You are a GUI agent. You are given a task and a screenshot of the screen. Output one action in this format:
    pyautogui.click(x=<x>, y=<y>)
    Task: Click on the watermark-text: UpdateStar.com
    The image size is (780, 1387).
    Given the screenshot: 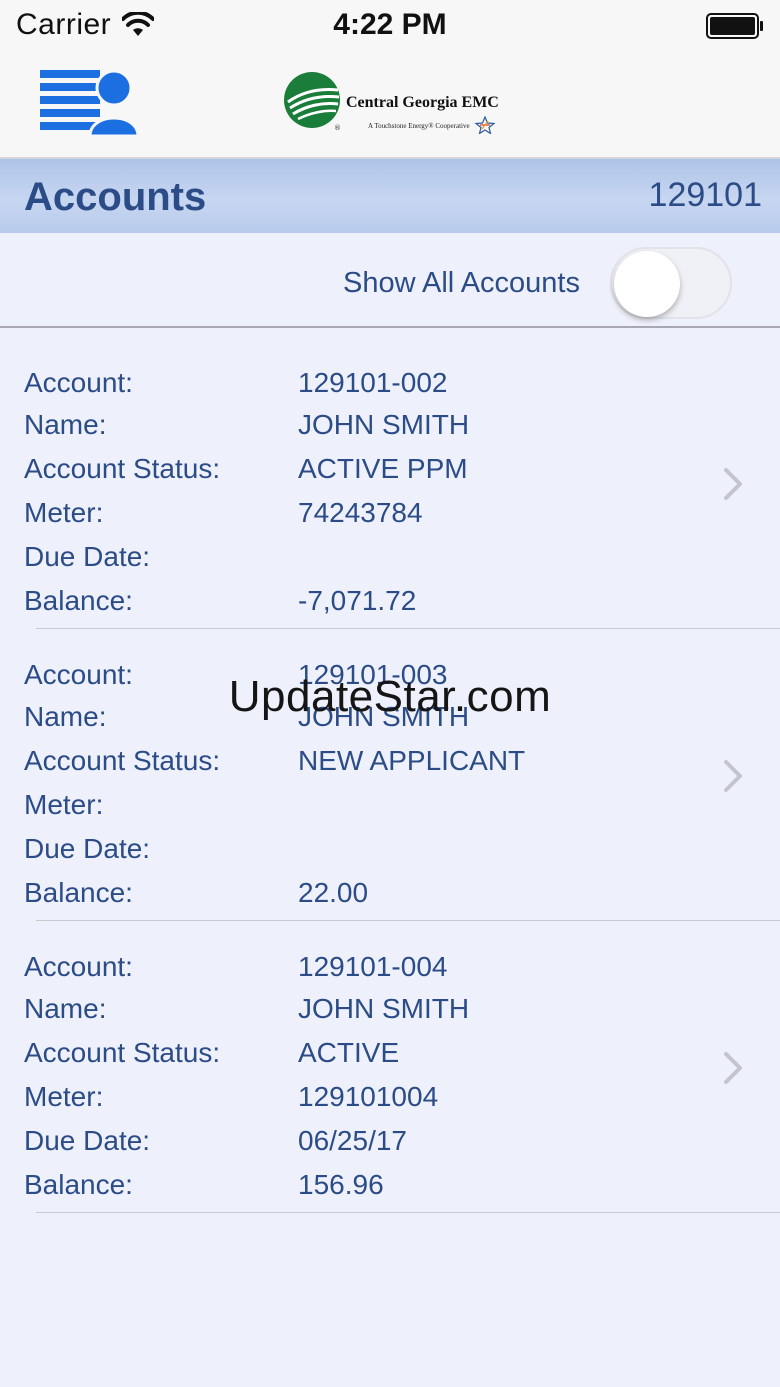 What is the action you would take?
    pyautogui.click(x=390, y=696)
    